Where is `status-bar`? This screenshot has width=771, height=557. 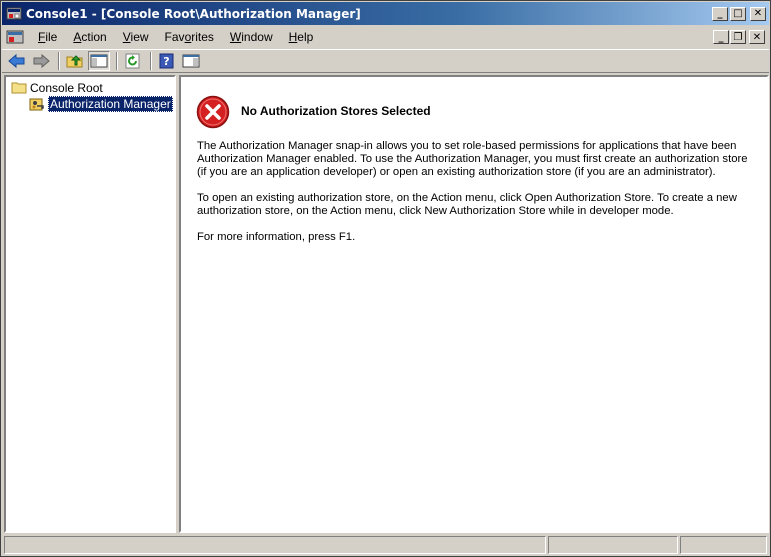 status-bar is located at coordinates (385, 545).